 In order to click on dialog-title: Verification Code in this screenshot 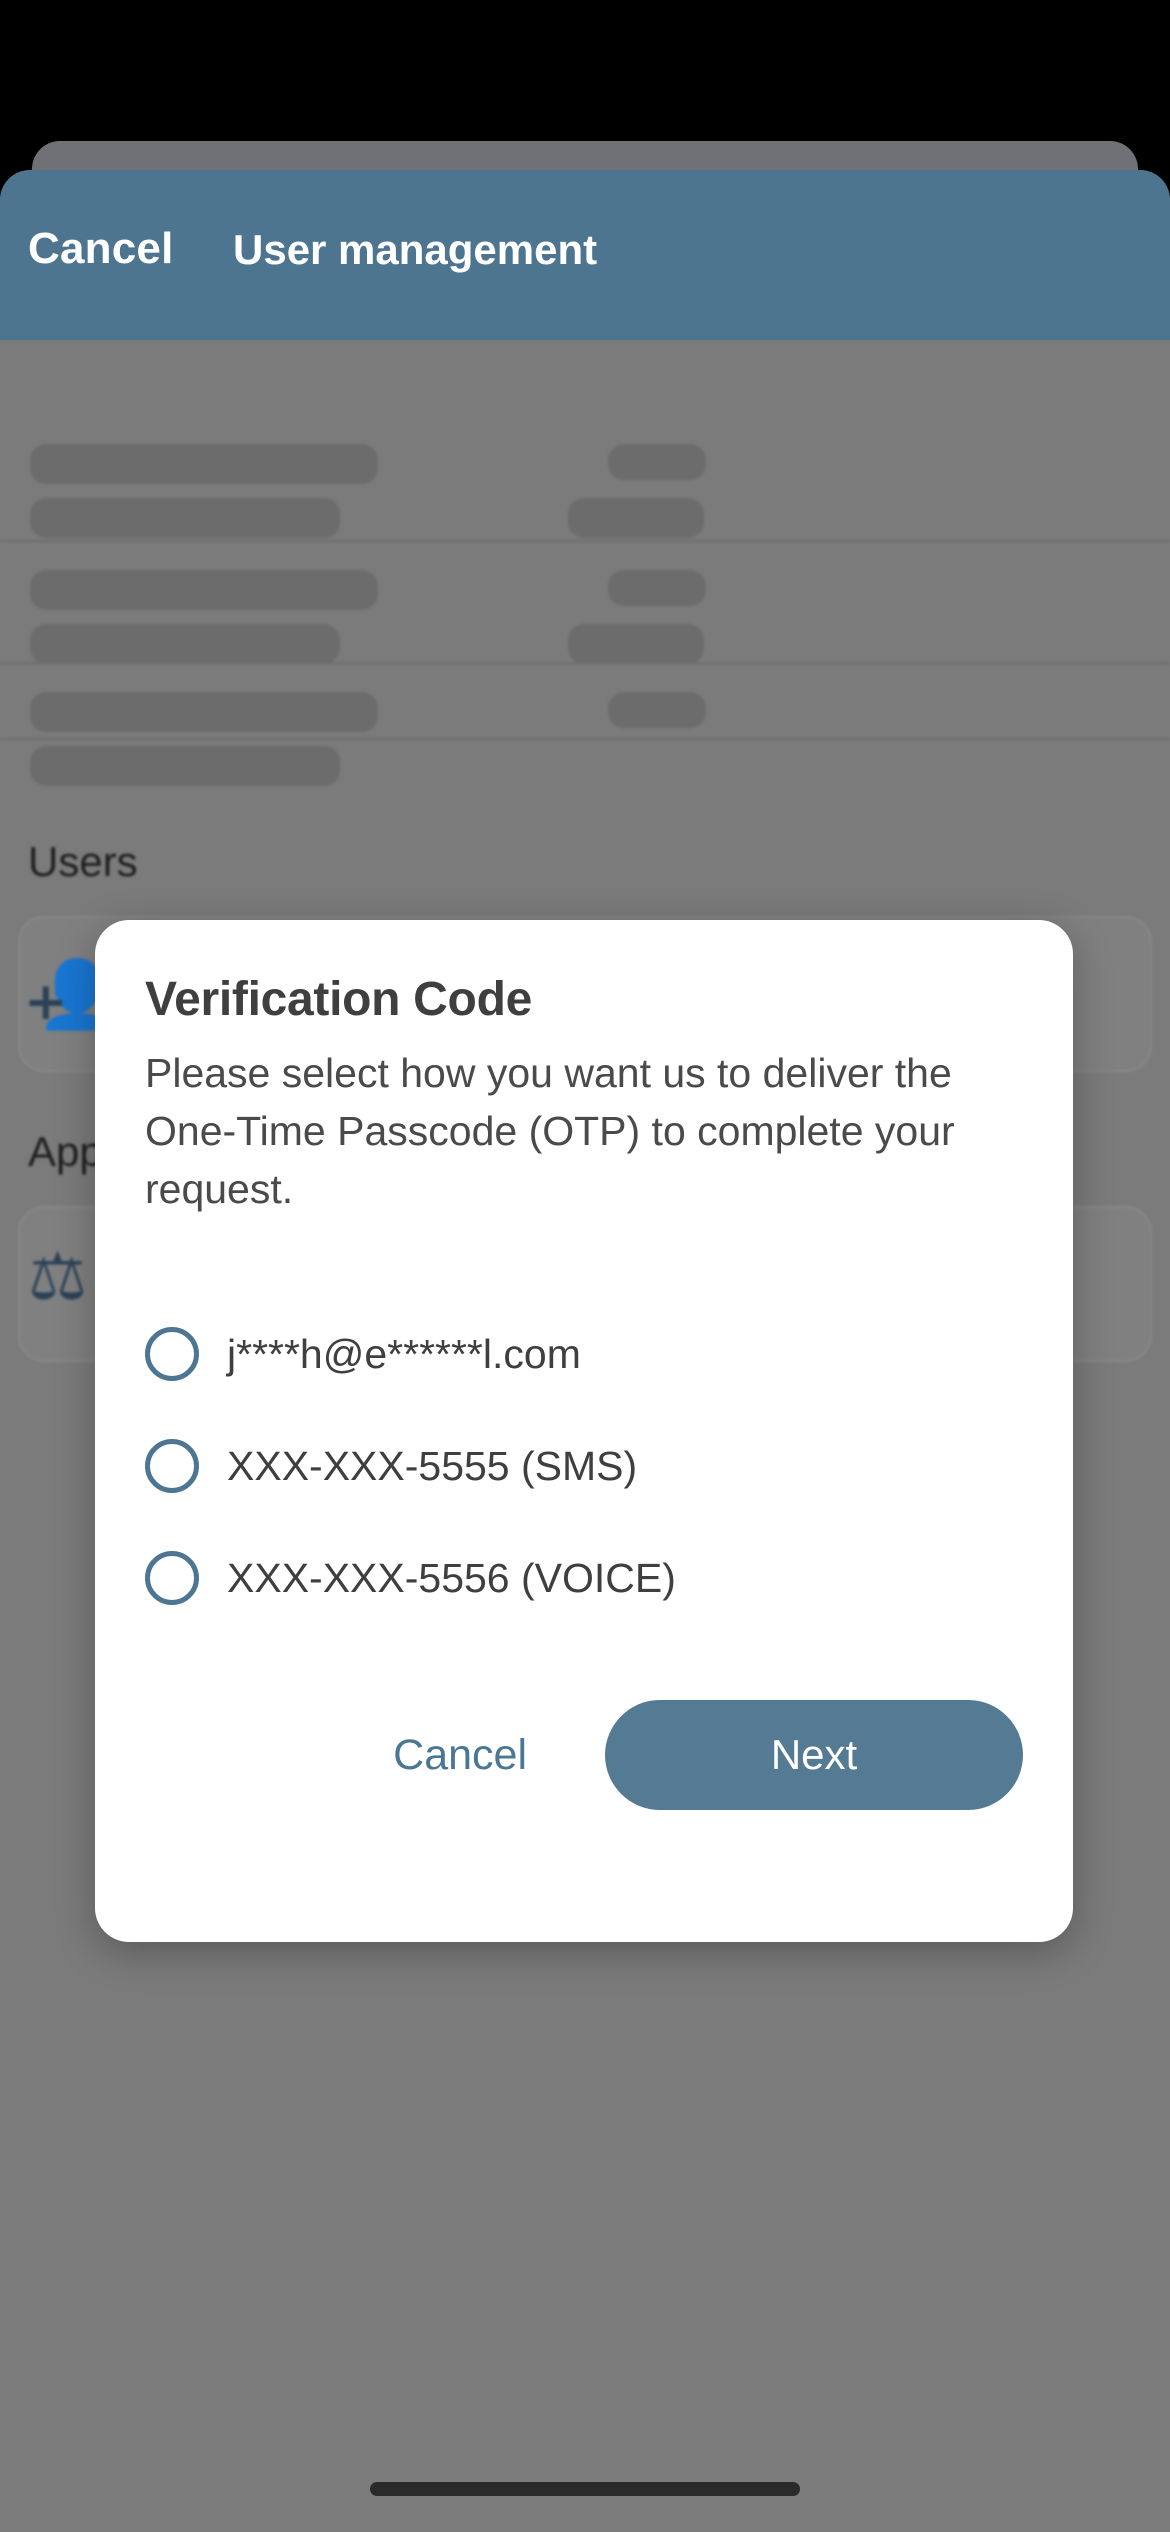, I will do `click(338, 999)`.